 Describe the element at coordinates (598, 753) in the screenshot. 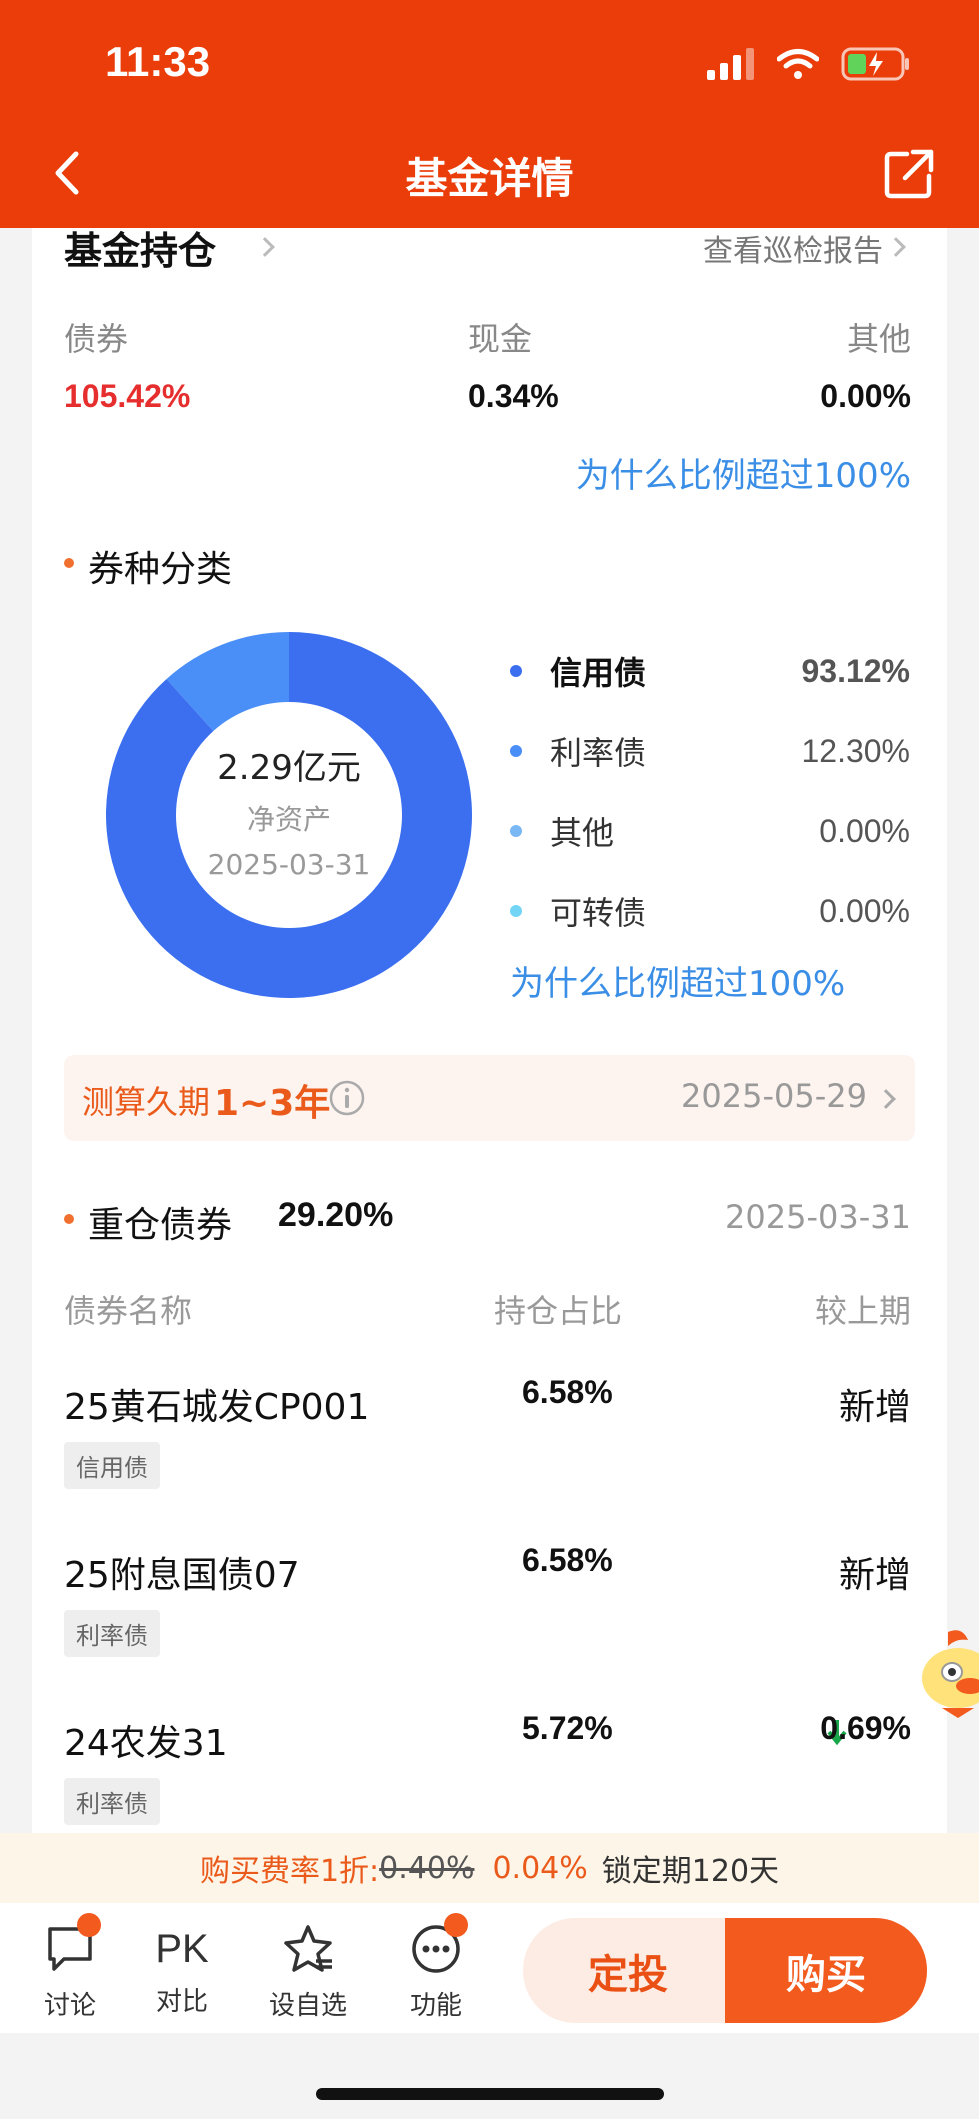

I see `legend-name: 利率债` at that location.